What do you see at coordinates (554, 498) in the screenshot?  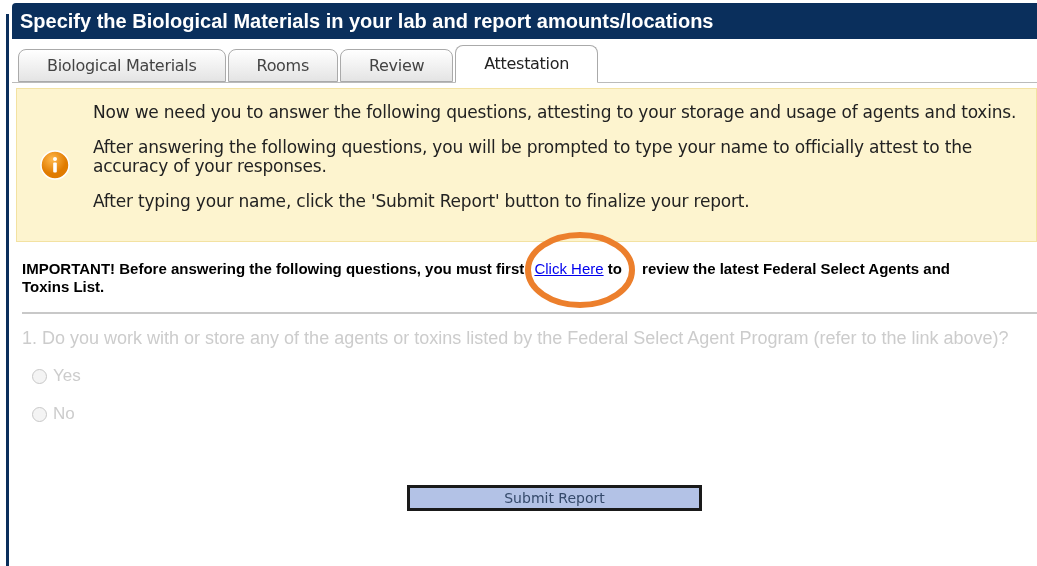 I see `submit-report-button: Submit Report` at bounding box center [554, 498].